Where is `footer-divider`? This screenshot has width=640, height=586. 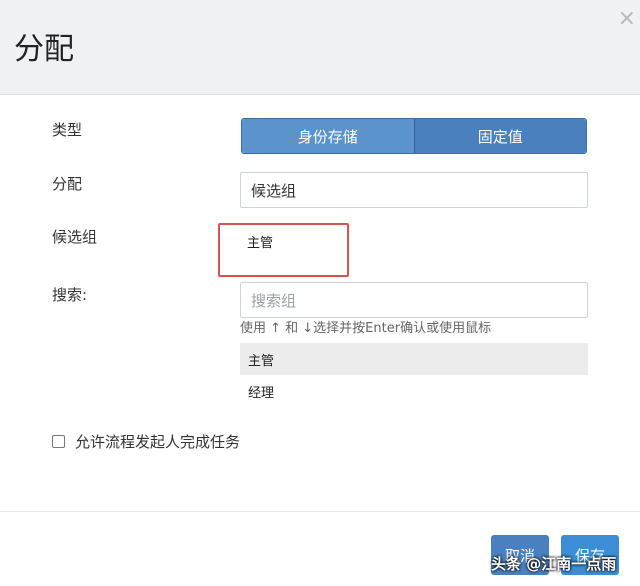 footer-divider is located at coordinates (320, 511).